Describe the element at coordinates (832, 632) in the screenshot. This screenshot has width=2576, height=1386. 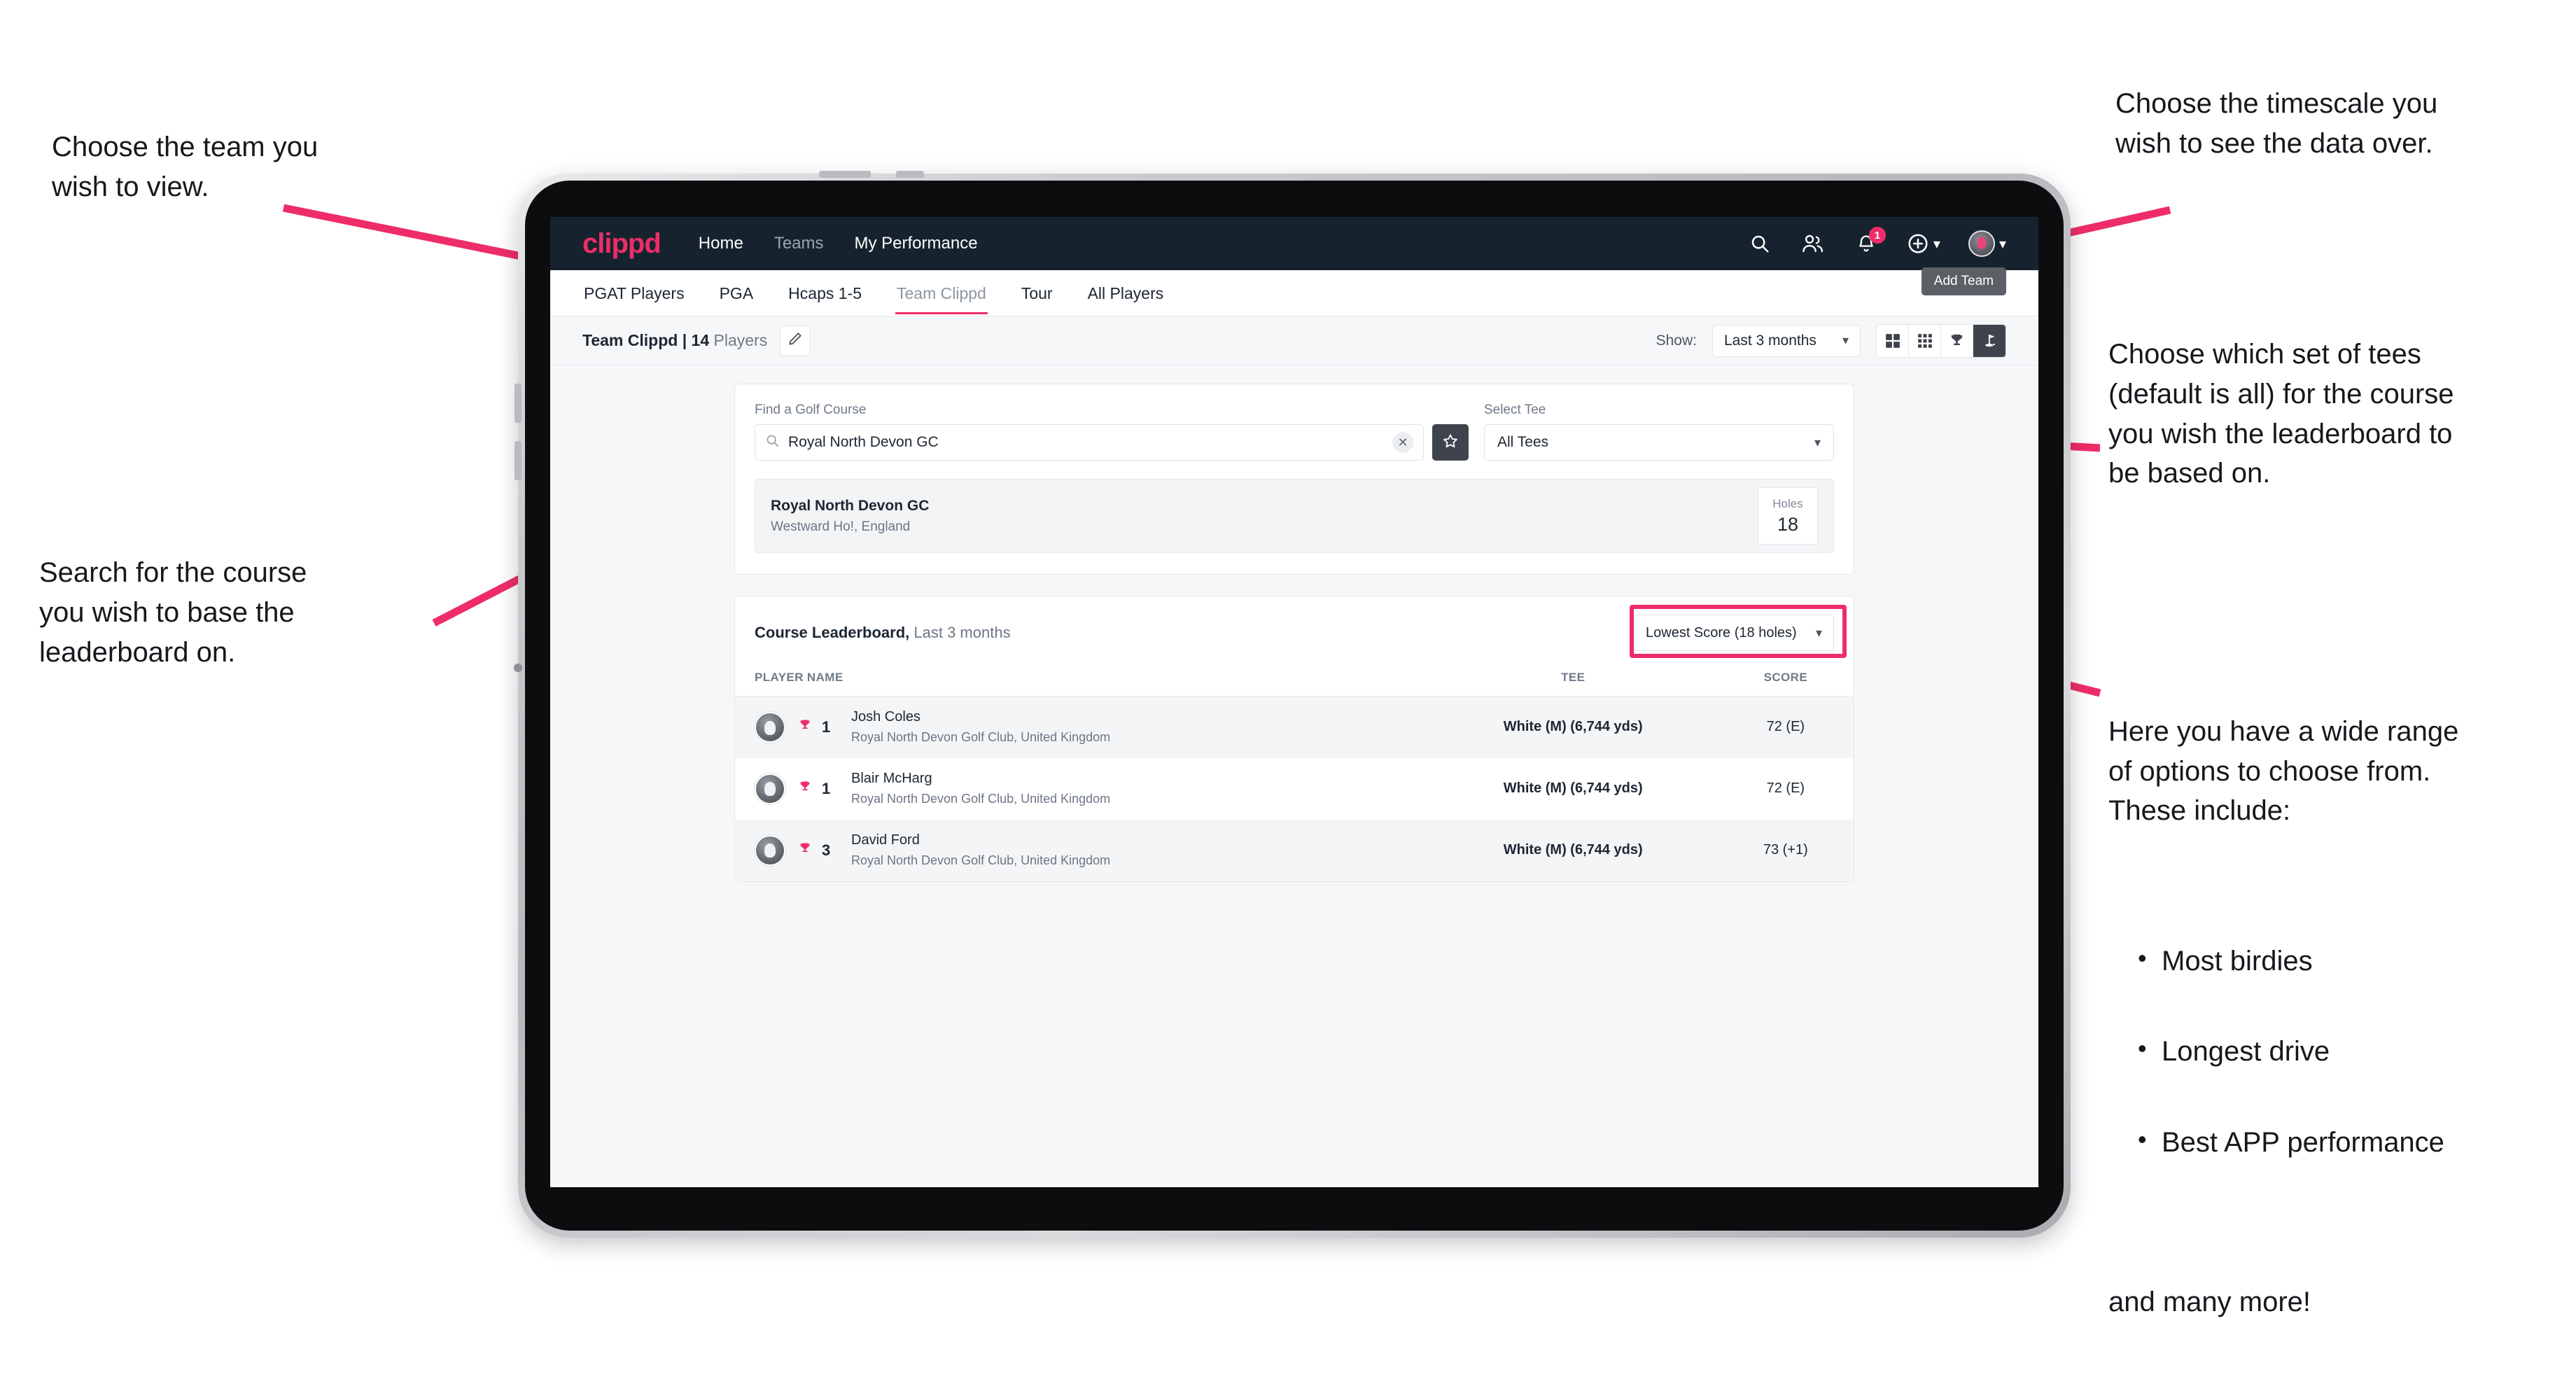
I see `leaderboard-title-main: Course Leaderboard,` at that location.